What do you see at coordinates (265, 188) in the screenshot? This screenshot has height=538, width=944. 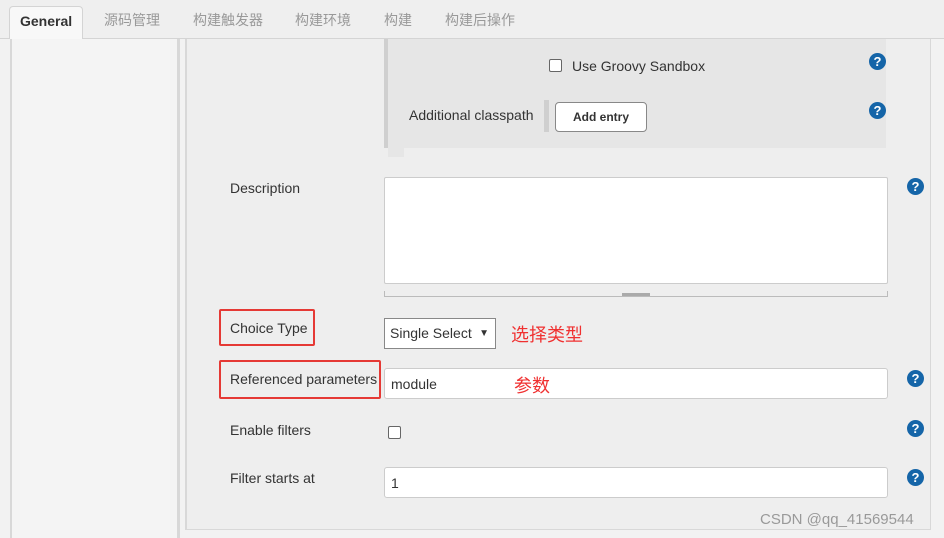 I see `description-label: Description` at bounding box center [265, 188].